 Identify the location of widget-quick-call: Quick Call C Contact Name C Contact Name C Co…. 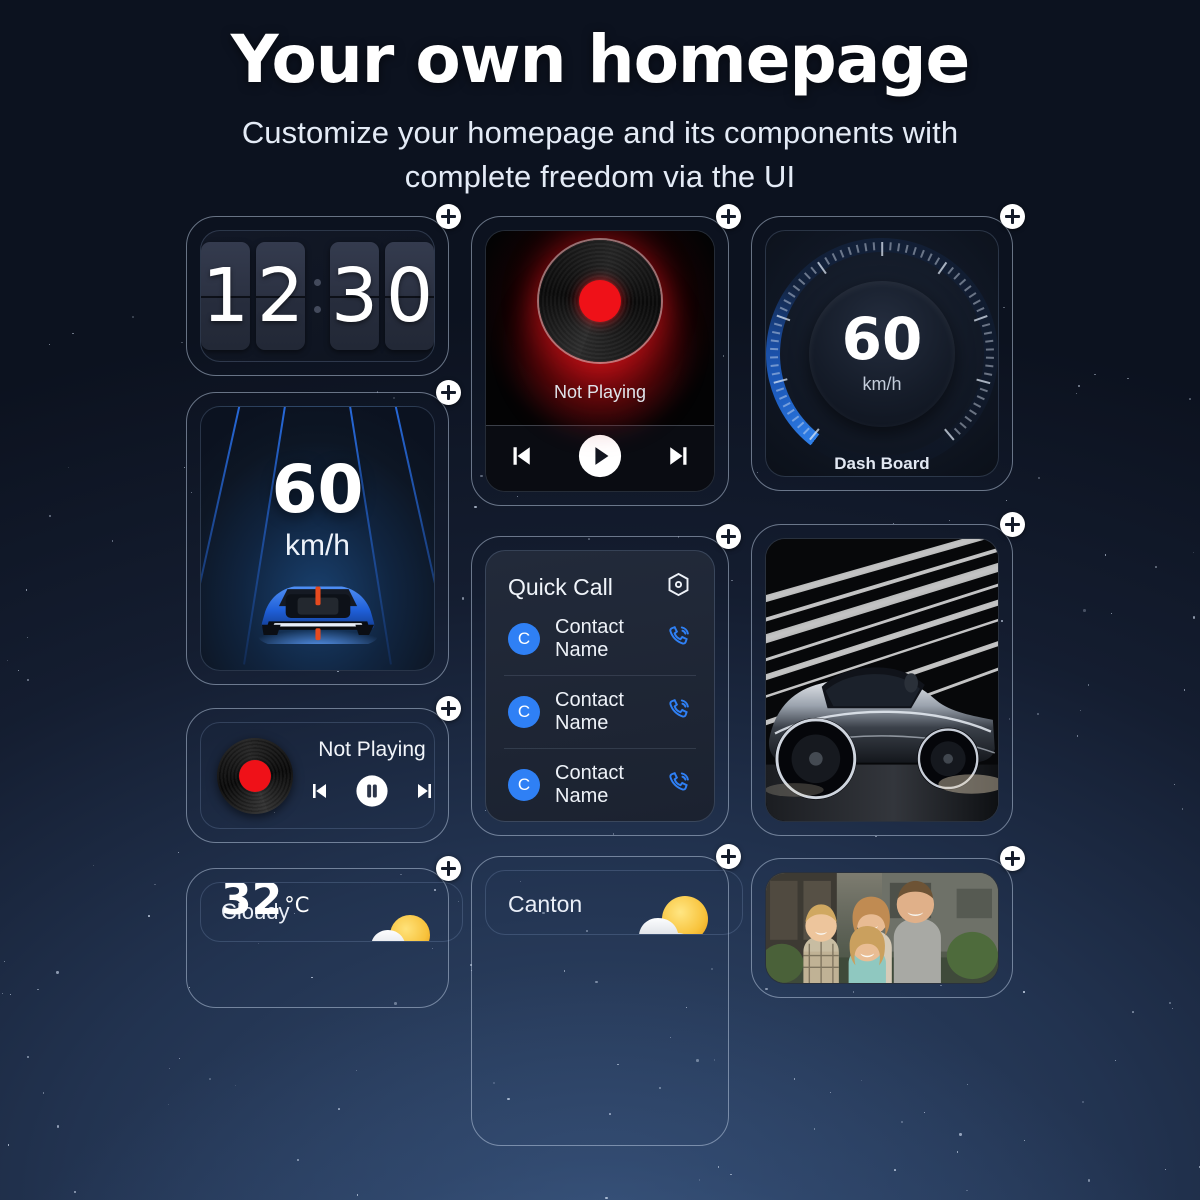
(606, 680).